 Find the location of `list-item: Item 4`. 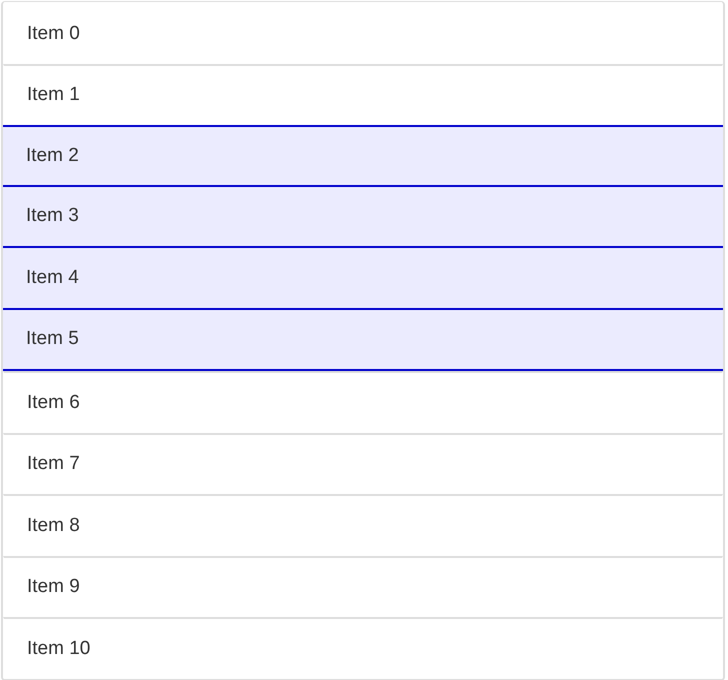

list-item: Item 4 is located at coordinates (363, 278).